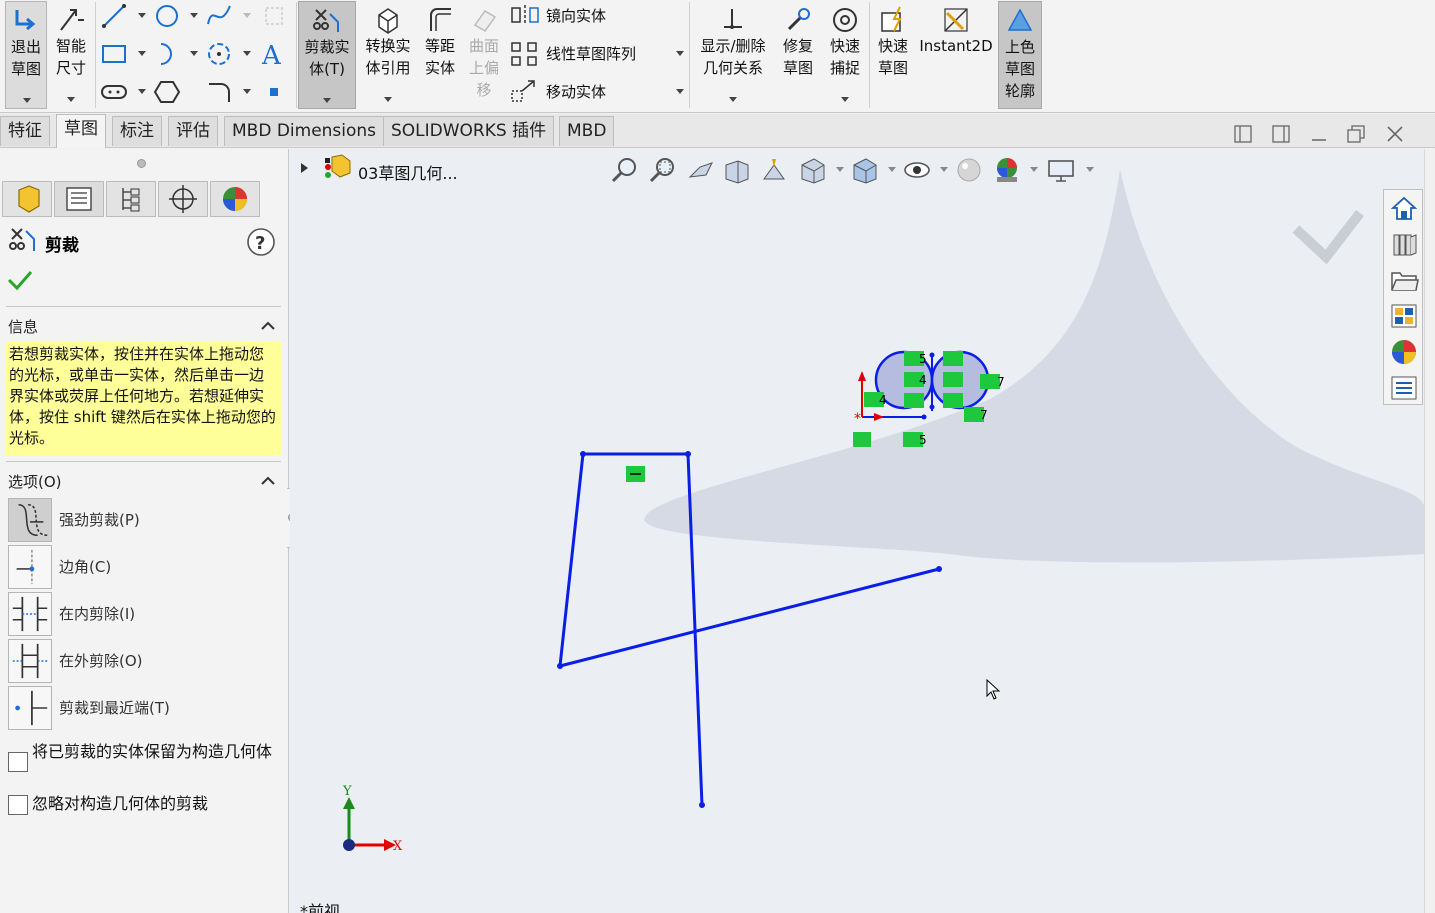  What do you see at coordinates (663, 170) in the screenshot?
I see `zoom-to-area-icon` at bounding box center [663, 170].